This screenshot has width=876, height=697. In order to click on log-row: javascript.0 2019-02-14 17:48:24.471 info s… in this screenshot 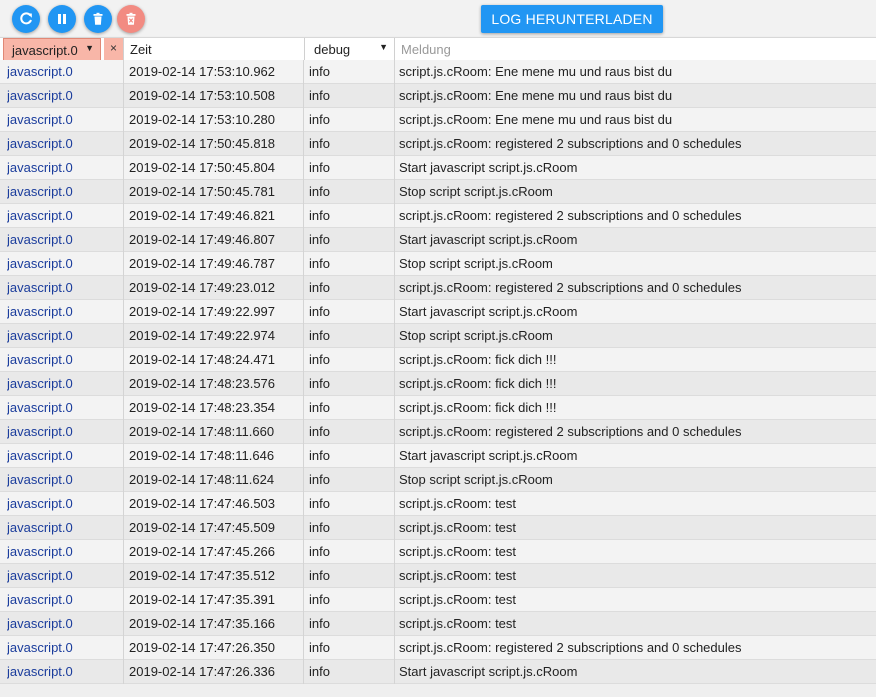, I will do `click(438, 360)`.